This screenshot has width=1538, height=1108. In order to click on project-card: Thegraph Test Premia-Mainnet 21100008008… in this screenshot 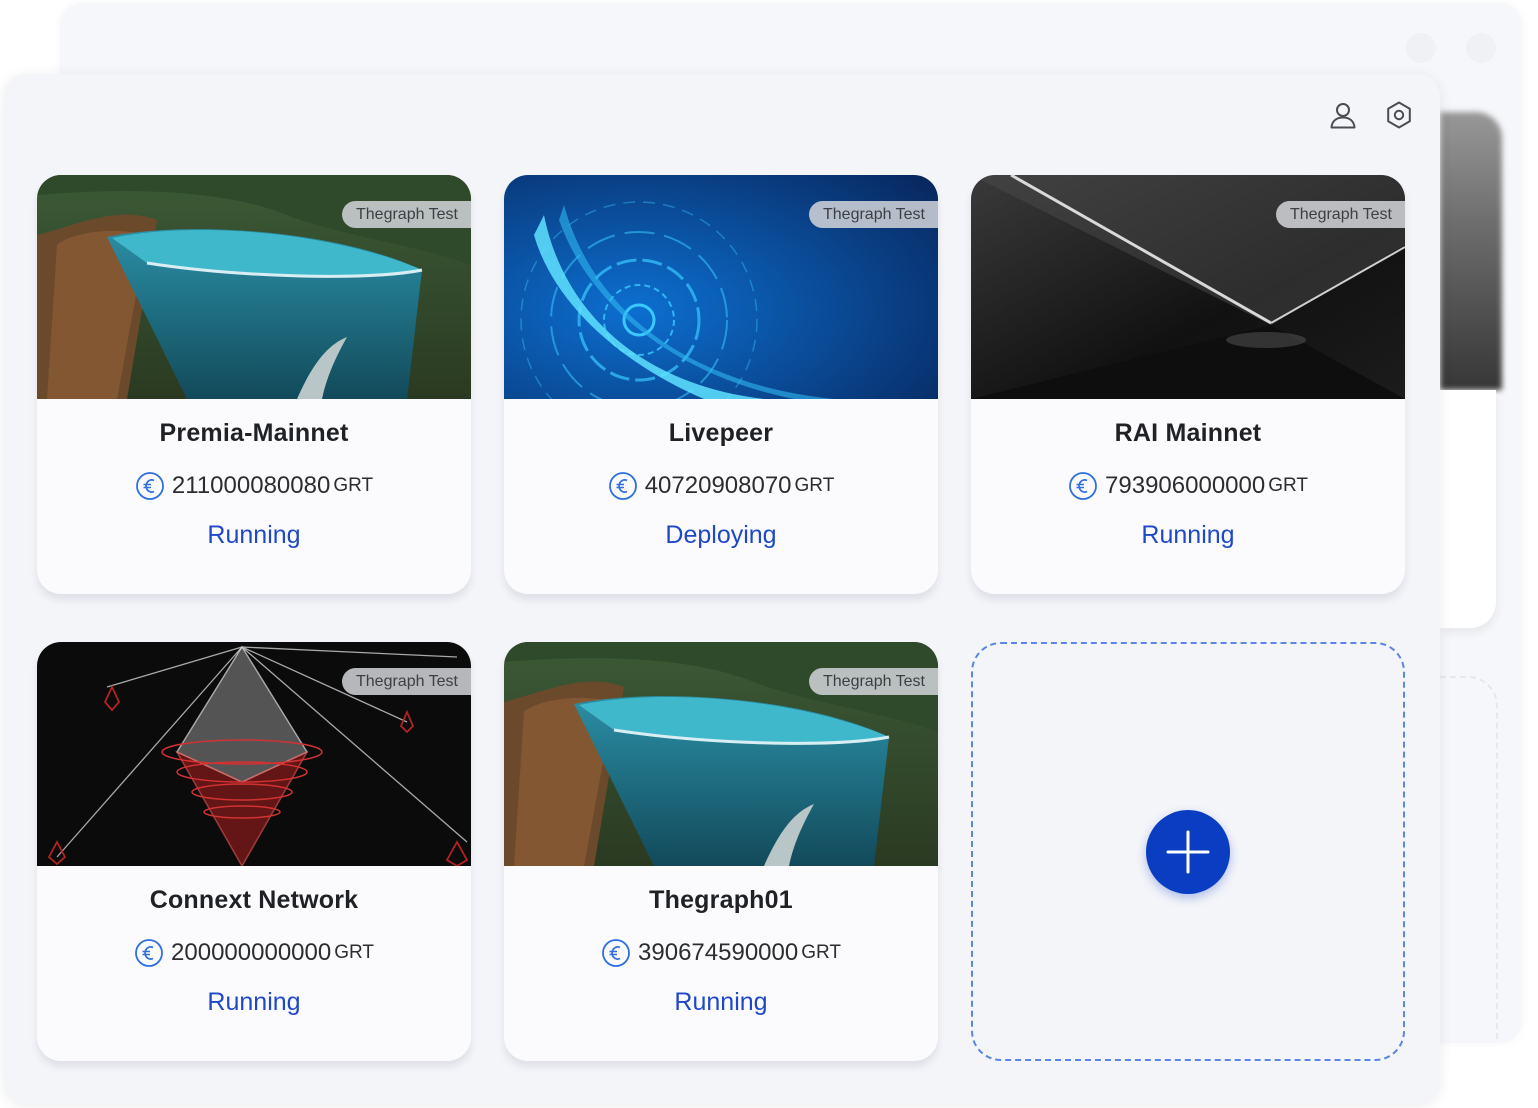, I will do `click(254, 384)`.